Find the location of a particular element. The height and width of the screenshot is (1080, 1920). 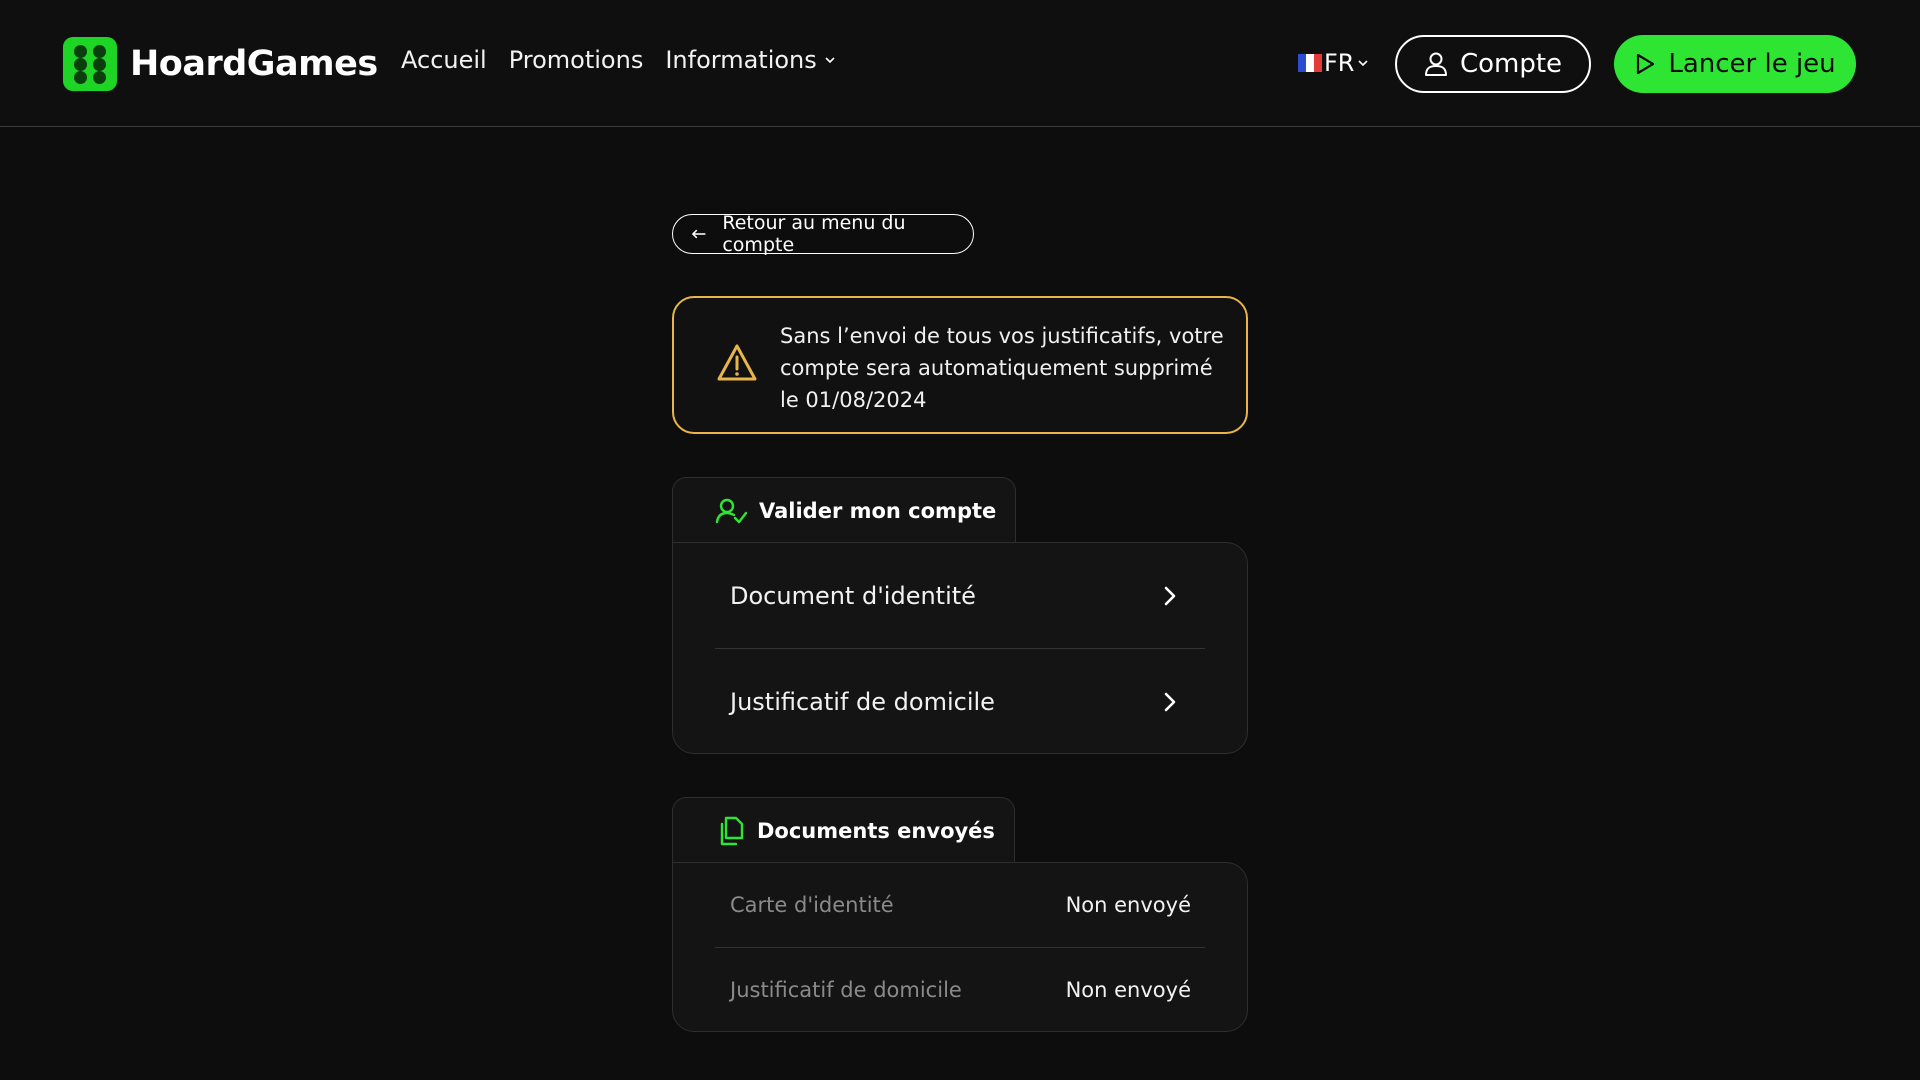

arrow-left-icon is located at coordinates (698, 234).